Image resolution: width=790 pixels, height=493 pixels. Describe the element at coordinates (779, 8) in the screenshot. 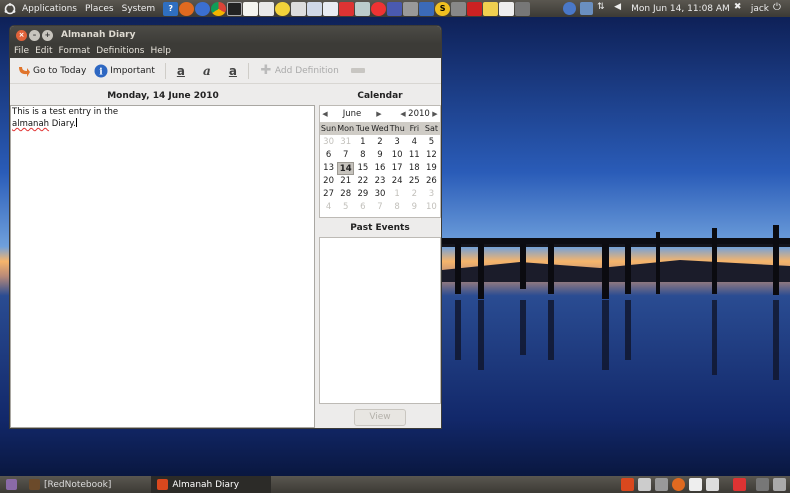

I see `power-icon: ⏻` at that location.